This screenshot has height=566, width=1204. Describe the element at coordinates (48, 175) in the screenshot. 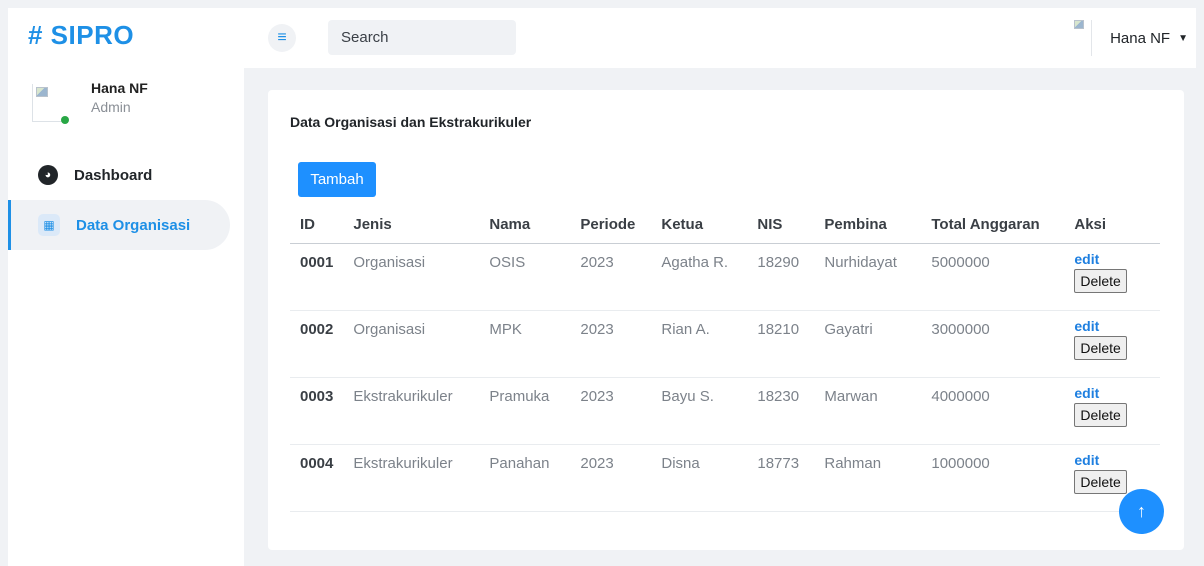

I see `speedometer-icon: ◕` at that location.